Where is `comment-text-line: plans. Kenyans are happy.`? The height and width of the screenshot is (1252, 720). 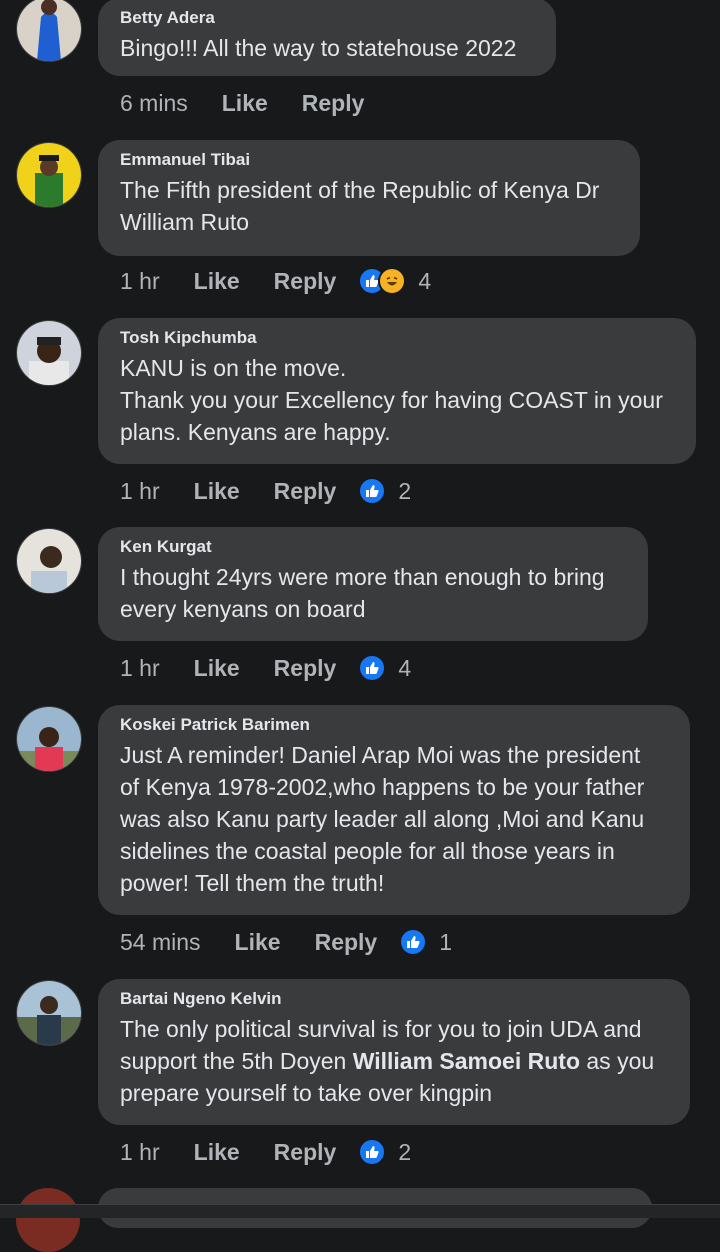
comment-text-line: plans. Kenyans are happy. is located at coordinates (255, 432).